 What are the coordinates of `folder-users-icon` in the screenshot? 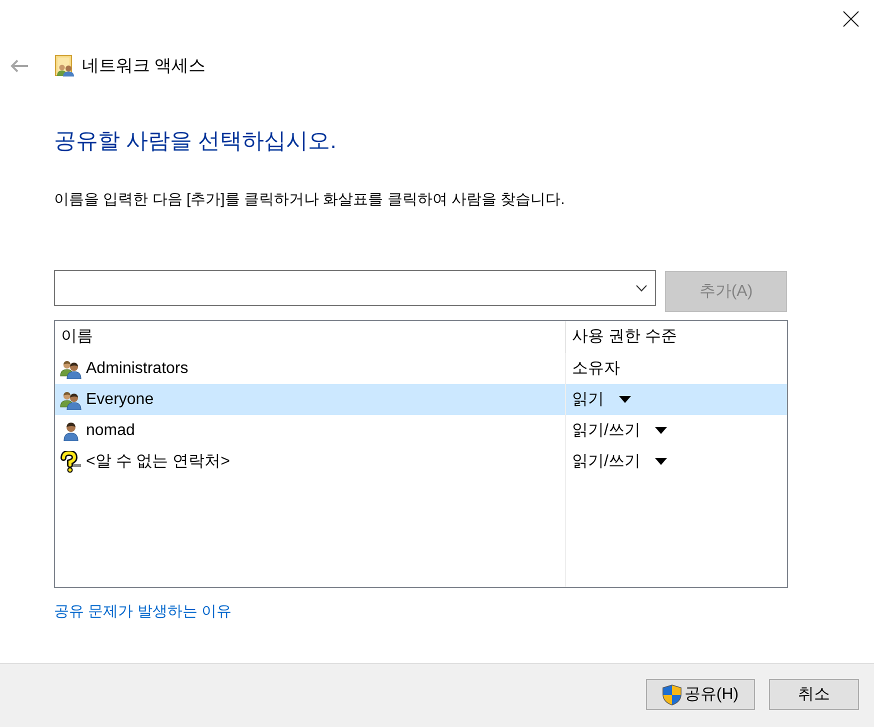 It's located at (65, 66).